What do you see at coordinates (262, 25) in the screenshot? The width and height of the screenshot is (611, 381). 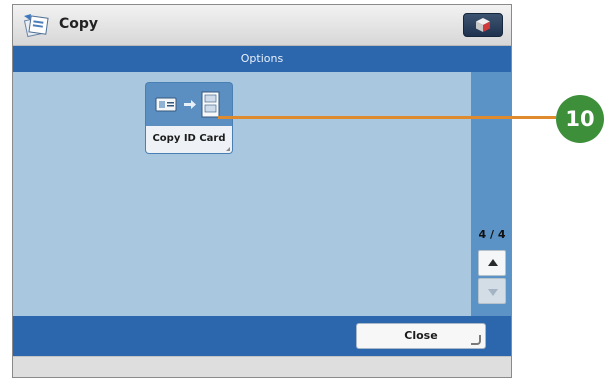 I see `title-bar: Copy` at bounding box center [262, 25].